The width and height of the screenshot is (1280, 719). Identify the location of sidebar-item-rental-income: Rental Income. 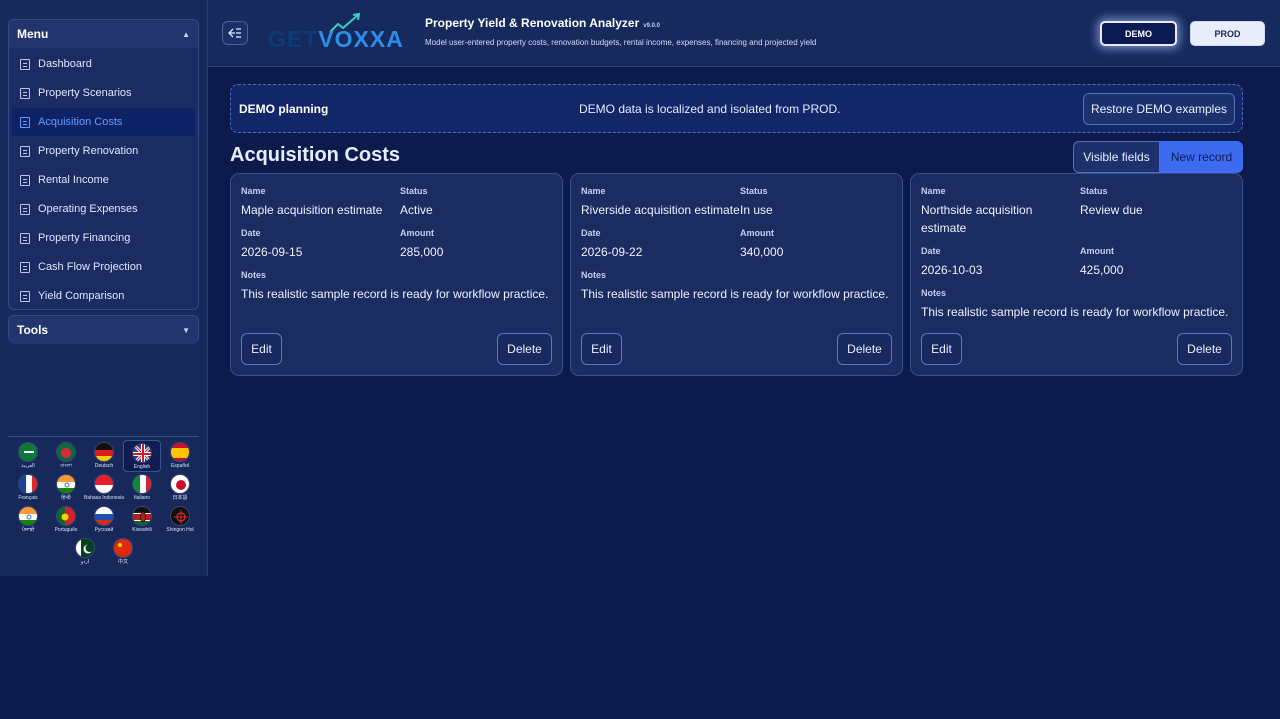
(103, 180).